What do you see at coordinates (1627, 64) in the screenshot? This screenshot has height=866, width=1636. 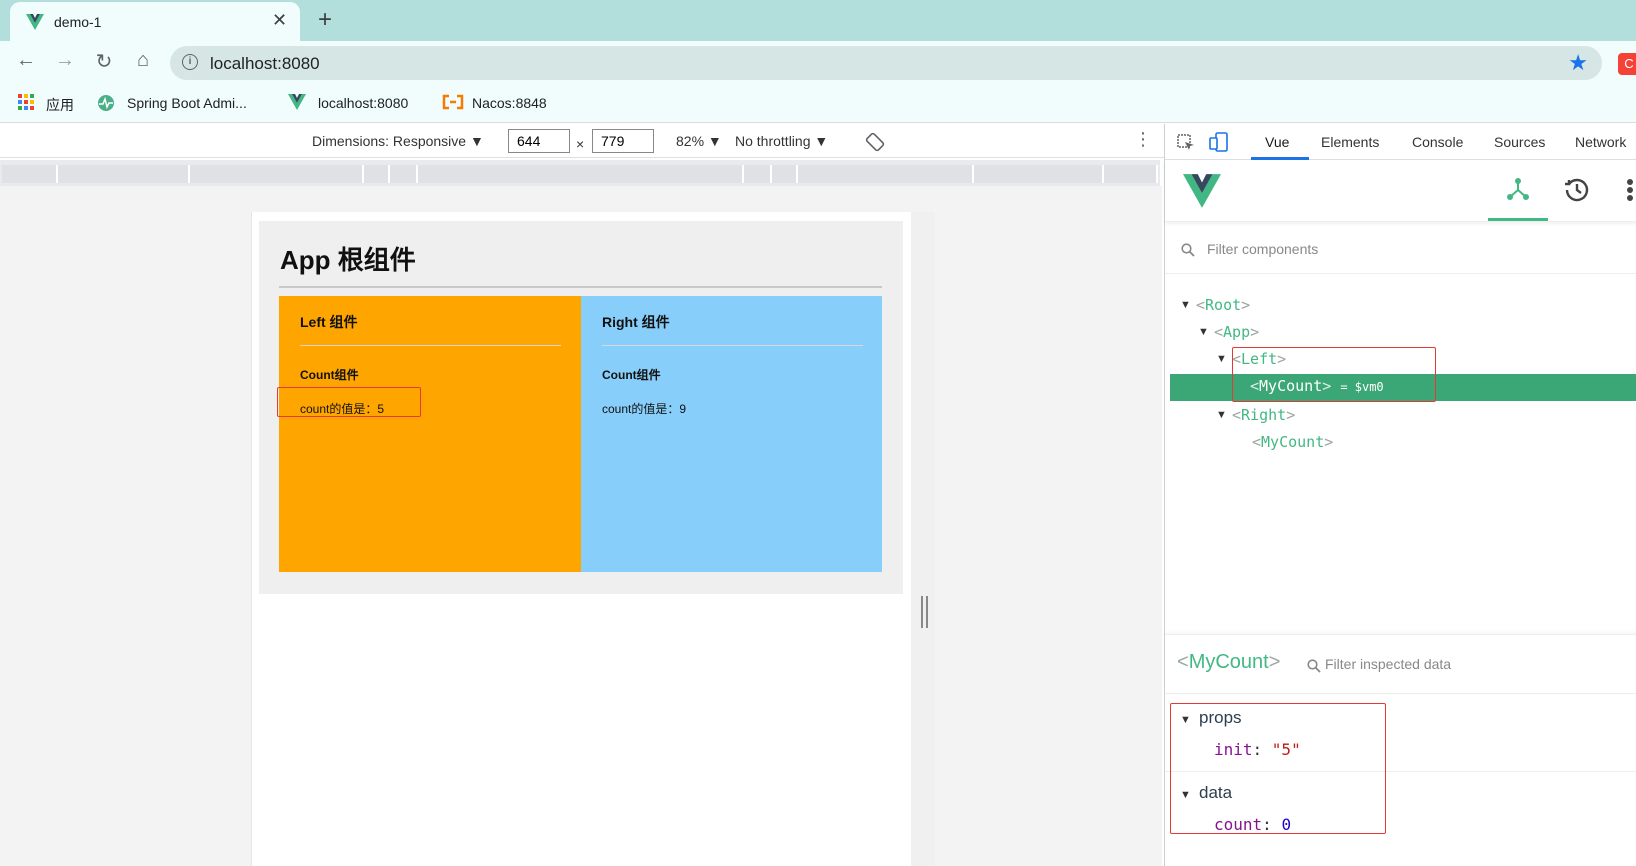 I see `extension-icon: C` at bounding box center [1627, 64].